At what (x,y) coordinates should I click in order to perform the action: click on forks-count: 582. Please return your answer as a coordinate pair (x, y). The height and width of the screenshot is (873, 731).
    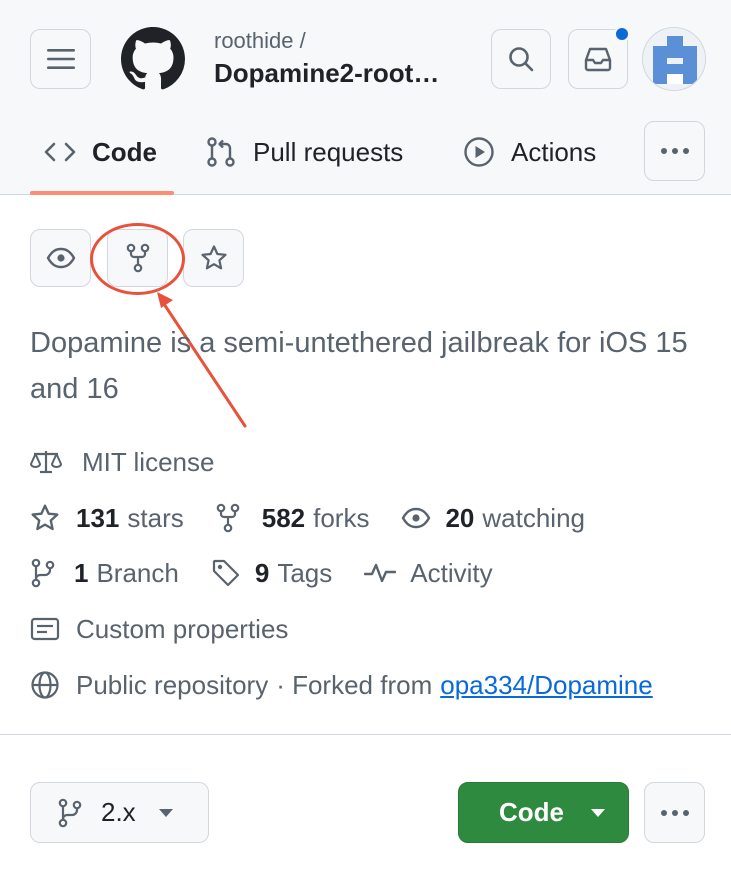
    Looking at the image, I should click on (283, 518).